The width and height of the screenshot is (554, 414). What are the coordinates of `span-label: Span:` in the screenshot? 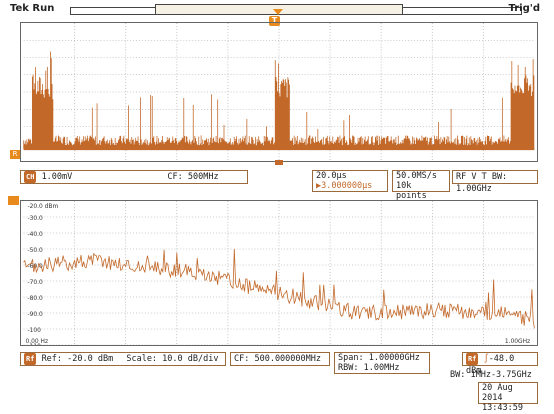 It's located at (351, 358).